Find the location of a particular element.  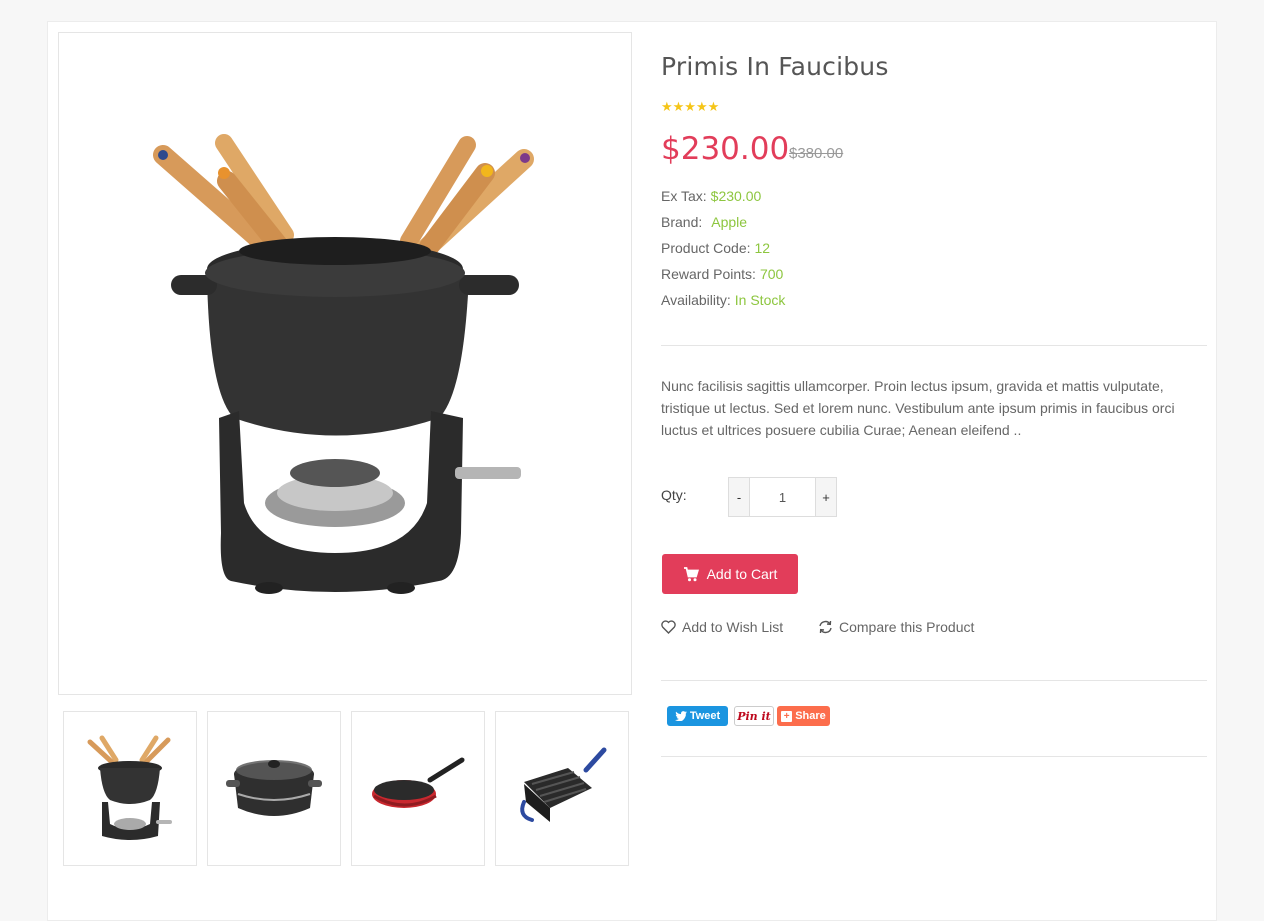

availability-value: In Stock is located at coordinates (760, 300).